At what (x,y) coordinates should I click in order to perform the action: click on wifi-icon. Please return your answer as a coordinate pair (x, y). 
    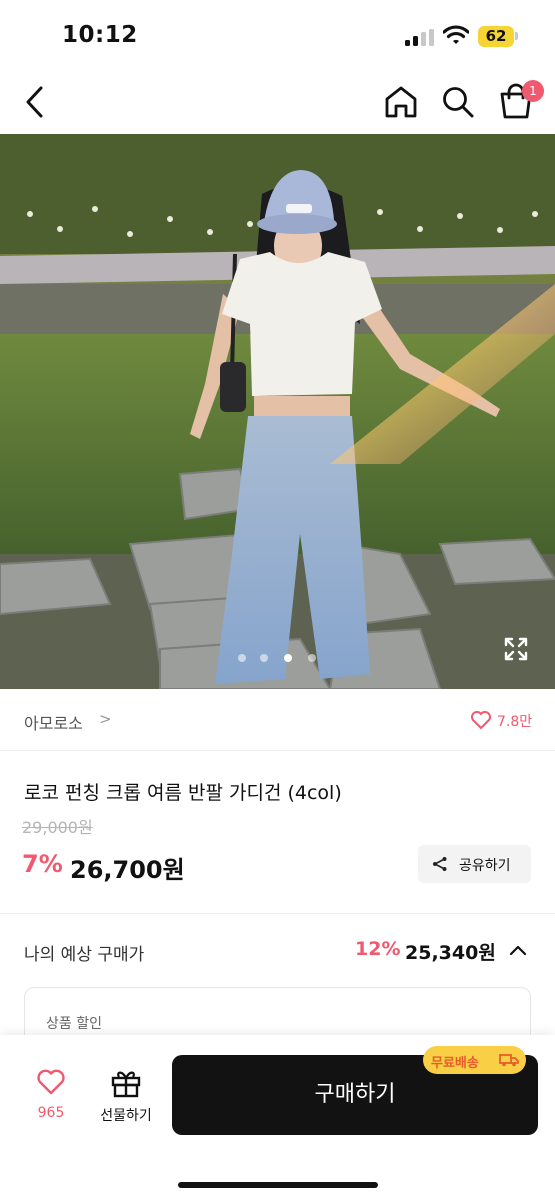
    Looking at the image, I should click on (456, 34).